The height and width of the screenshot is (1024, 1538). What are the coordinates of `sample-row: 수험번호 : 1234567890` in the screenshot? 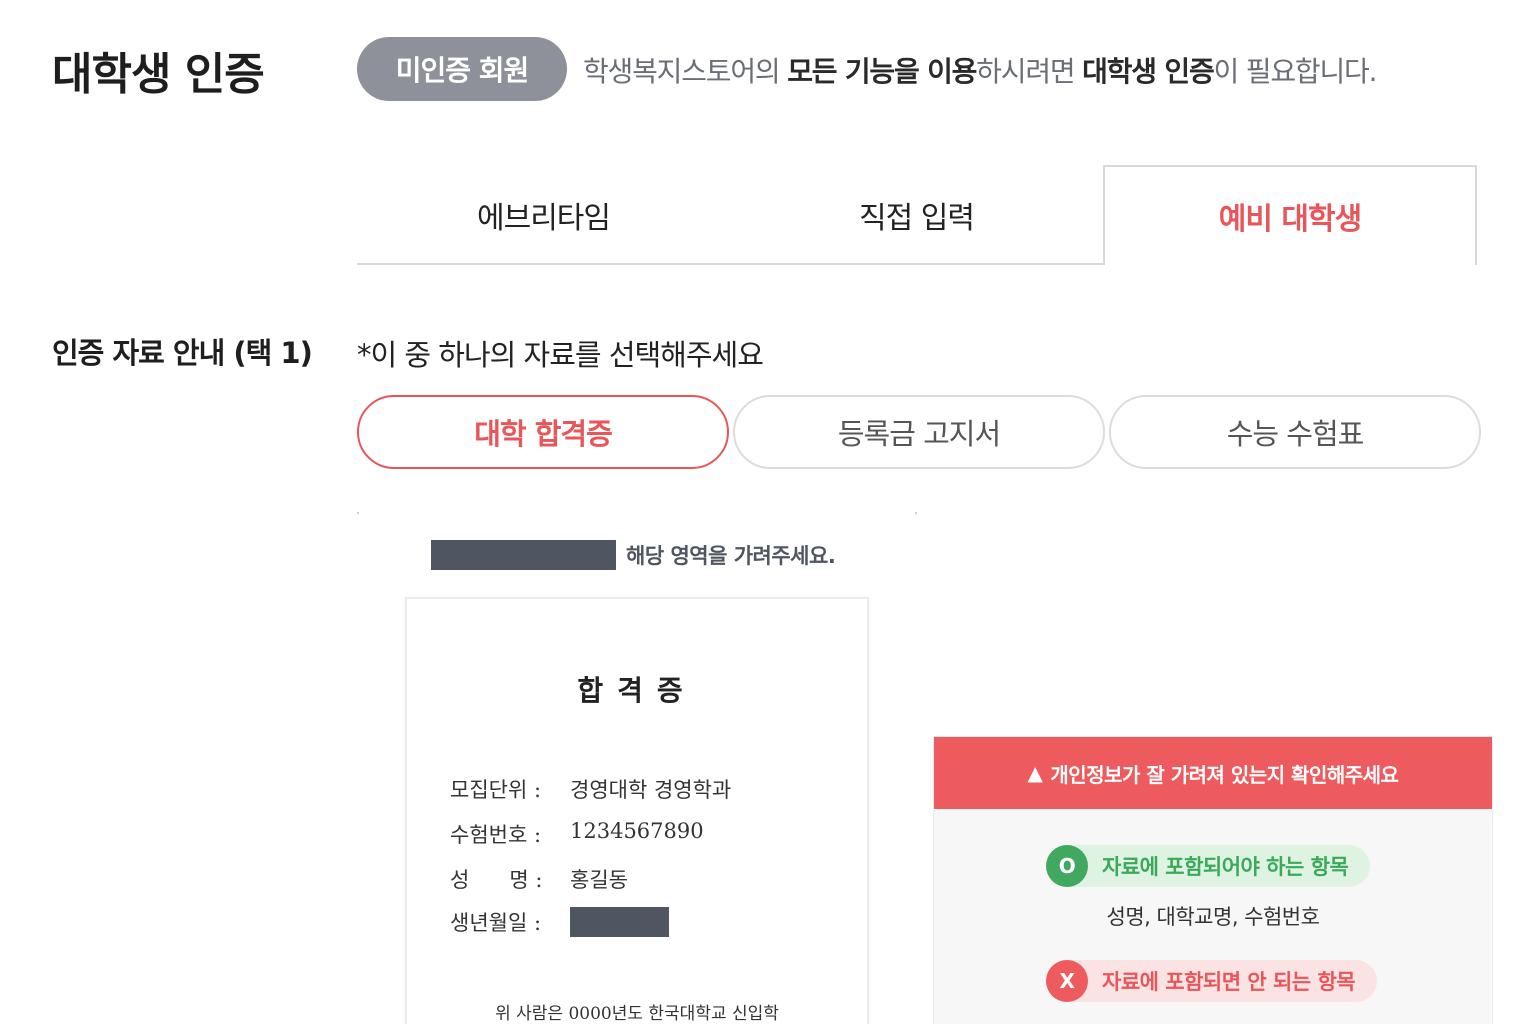 It's located at (577, 834).